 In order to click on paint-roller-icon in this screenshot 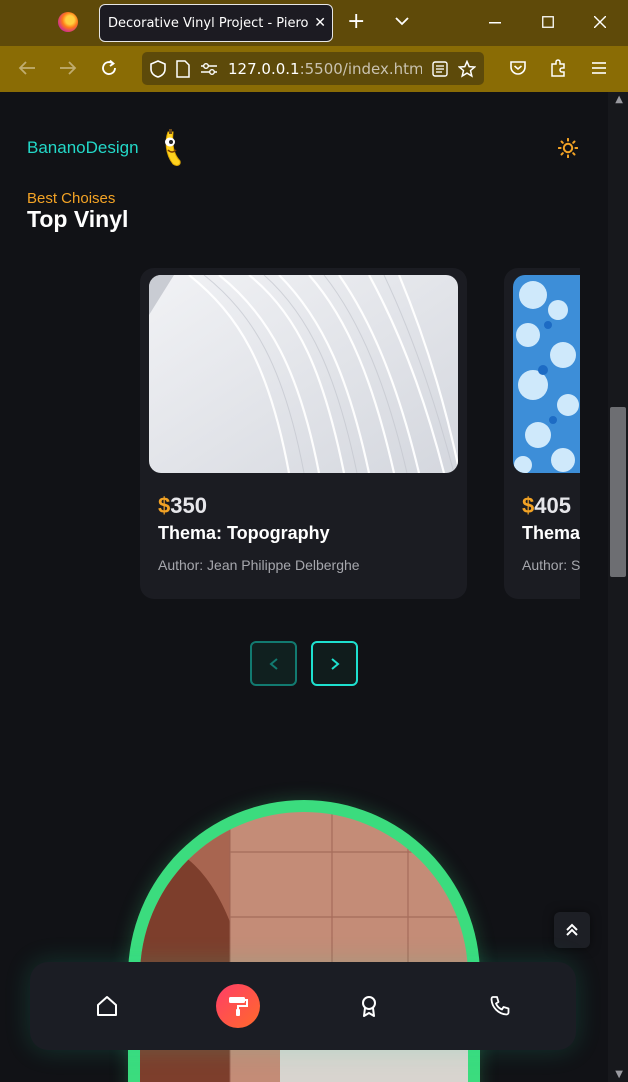, I will do `click(238, 1006)`.